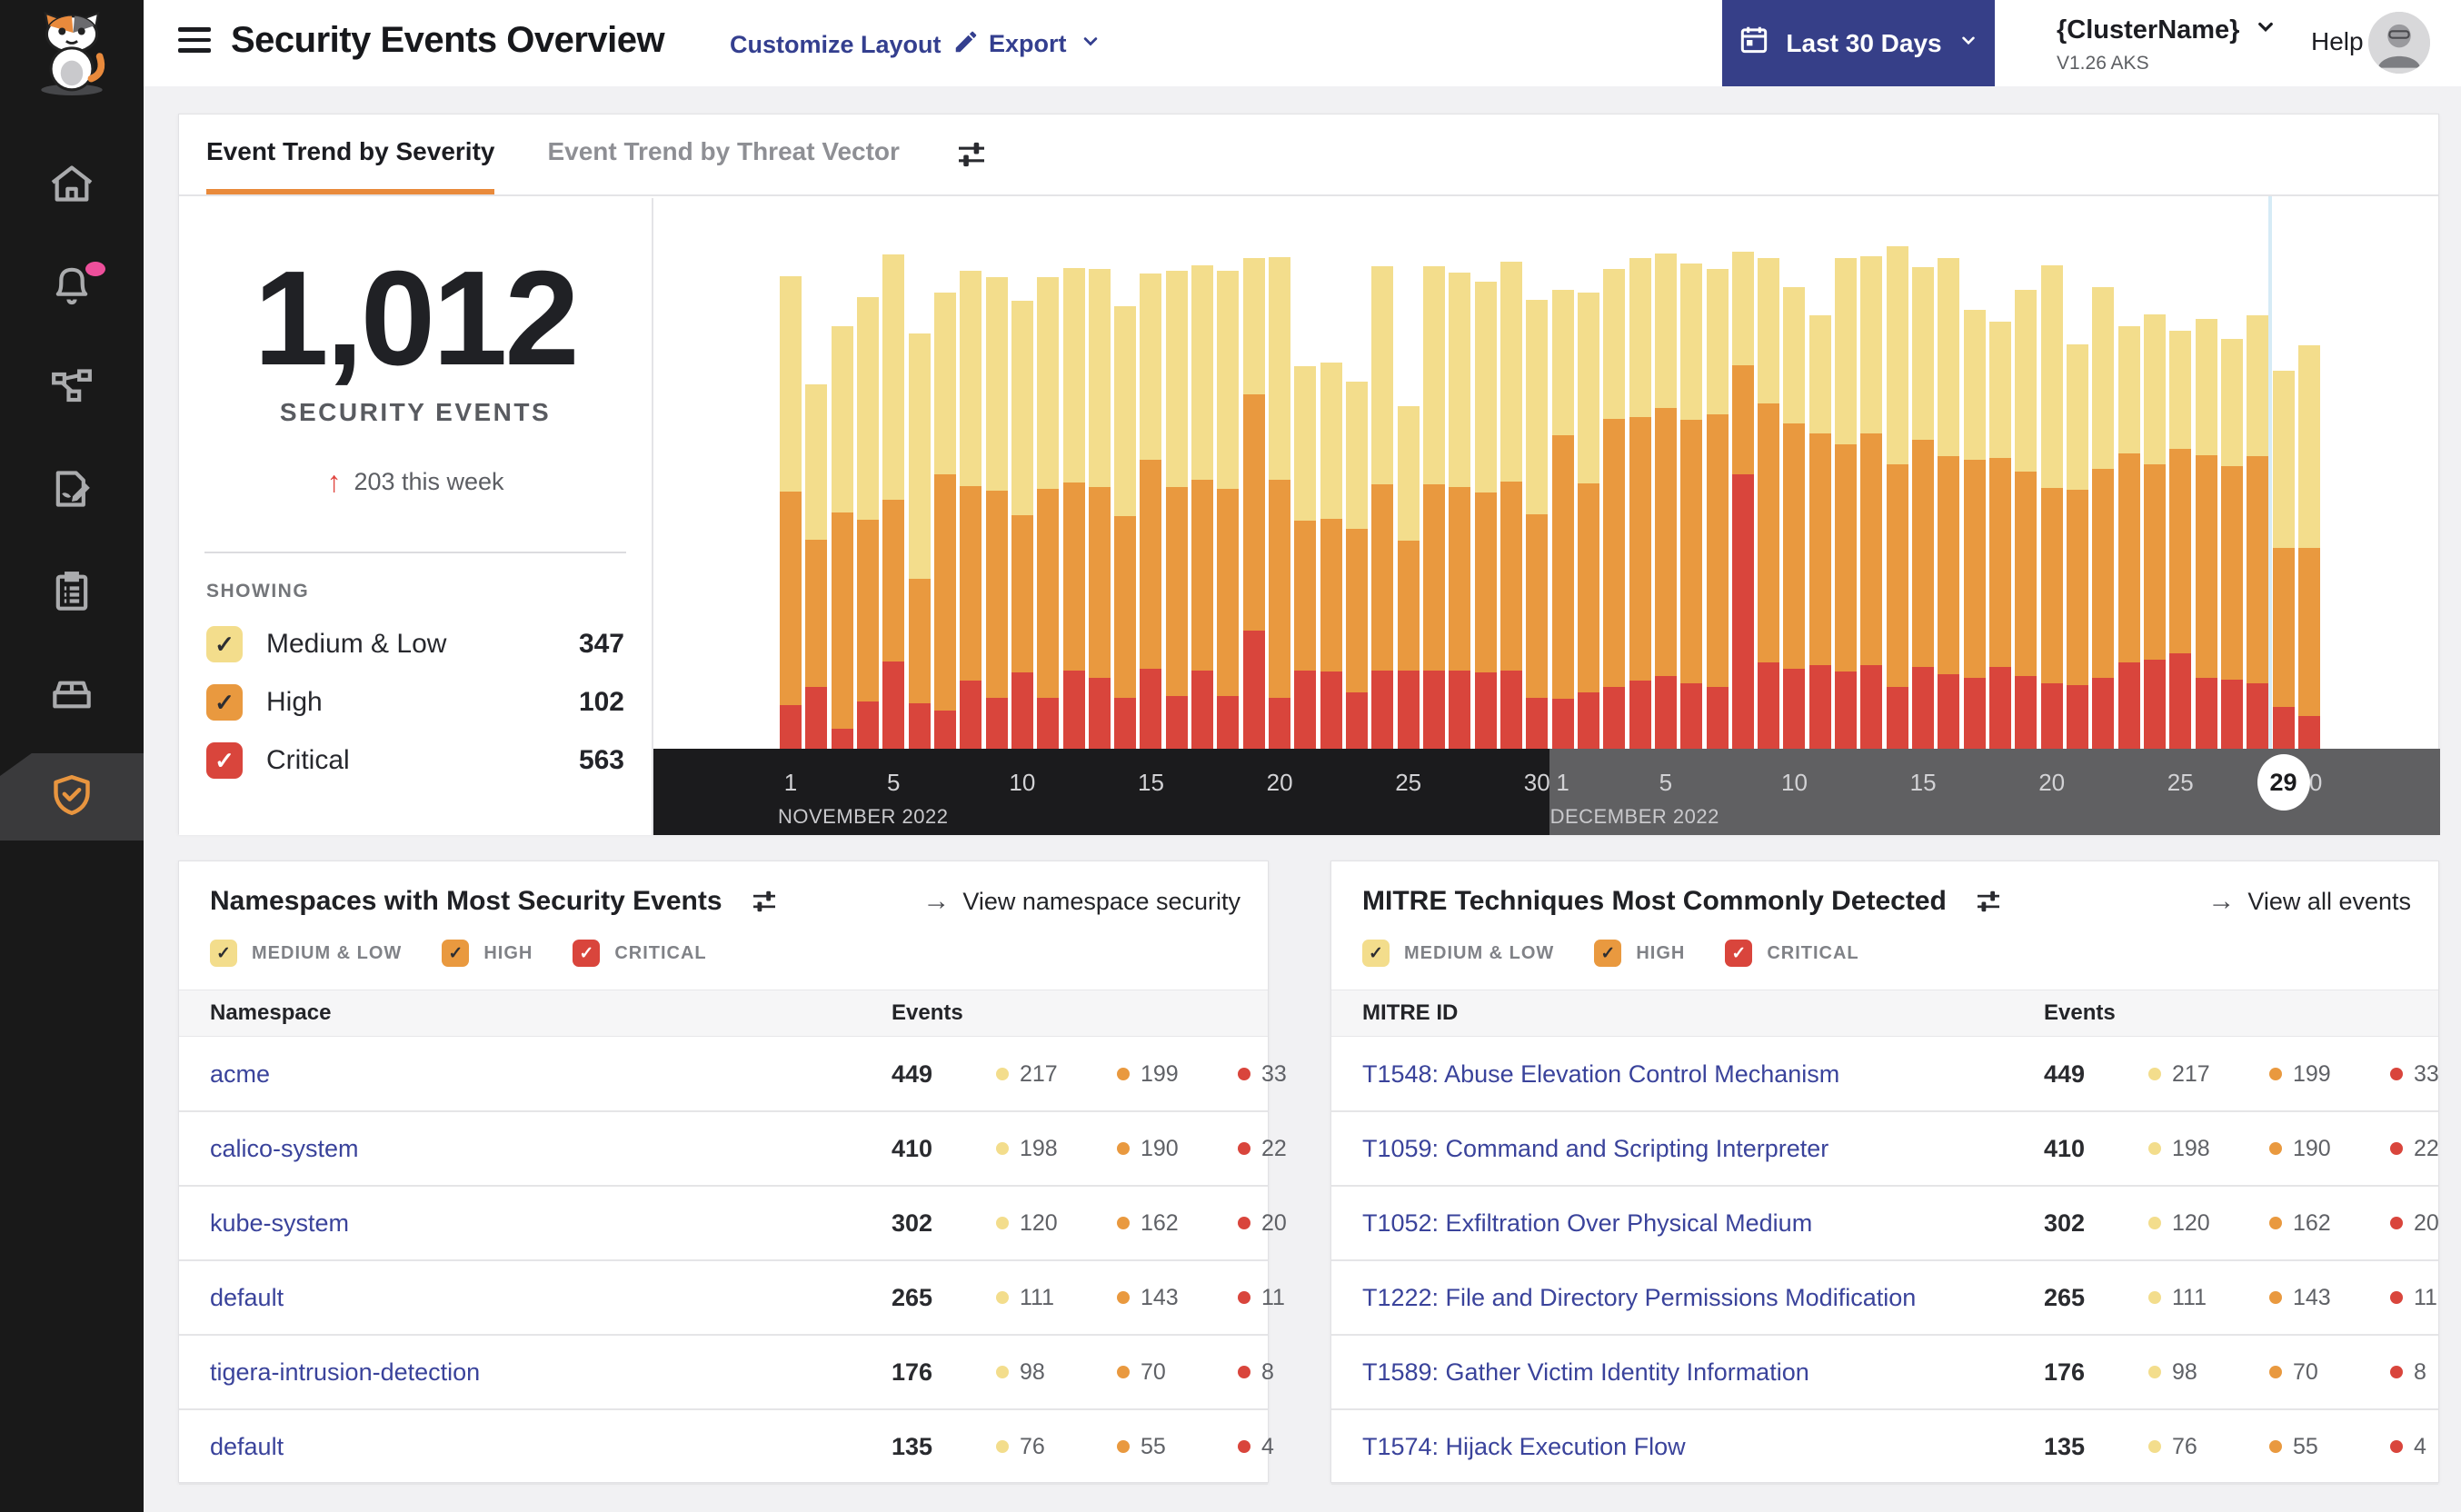  I want to click on sidebar-item-service-graph, so click(72, 389).